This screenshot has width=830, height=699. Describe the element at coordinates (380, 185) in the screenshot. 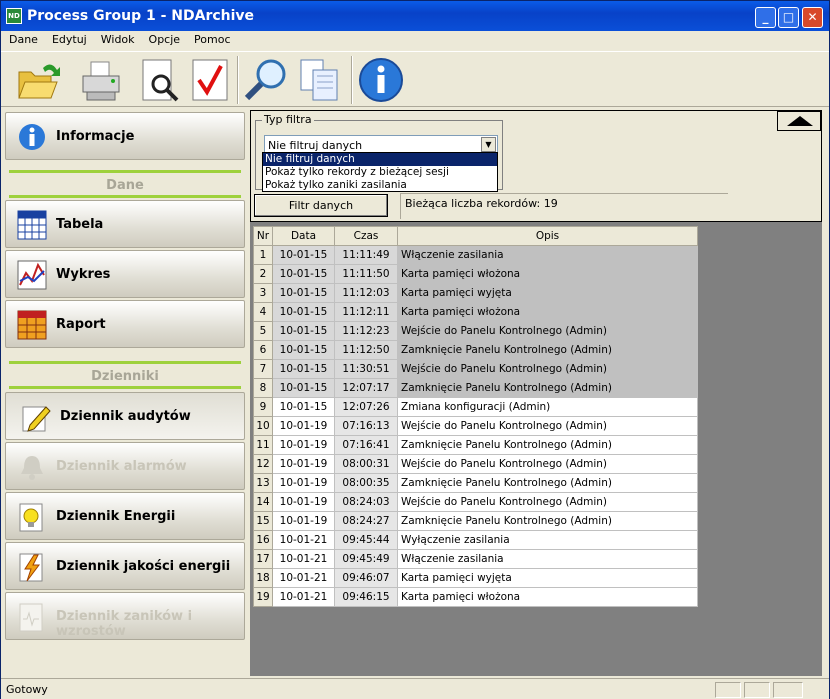

I see `filter-option: Pokaż tylko zaniki zasilania` at that location.